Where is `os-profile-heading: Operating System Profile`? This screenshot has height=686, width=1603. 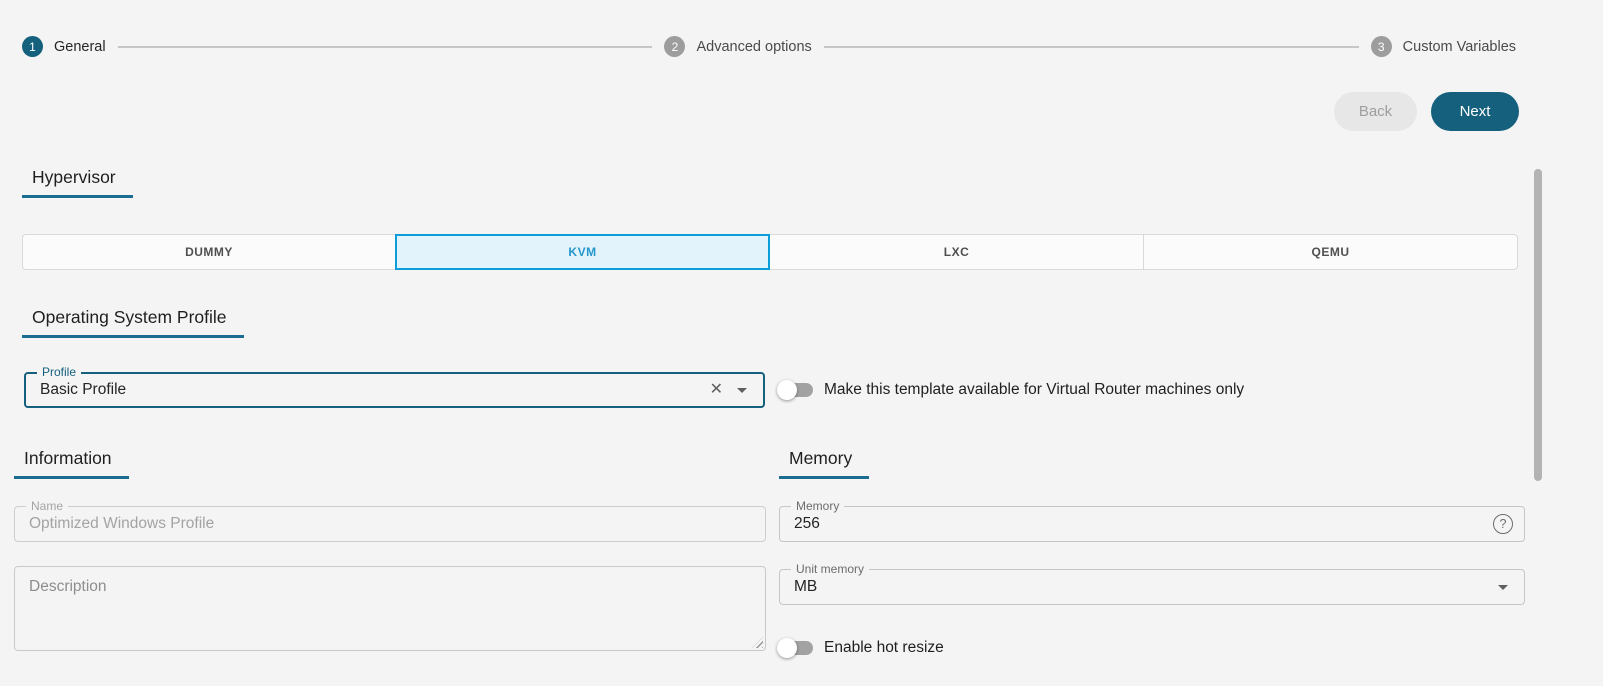 os-profile-heading: Operating System Profile is located at coordinates (133, 322).